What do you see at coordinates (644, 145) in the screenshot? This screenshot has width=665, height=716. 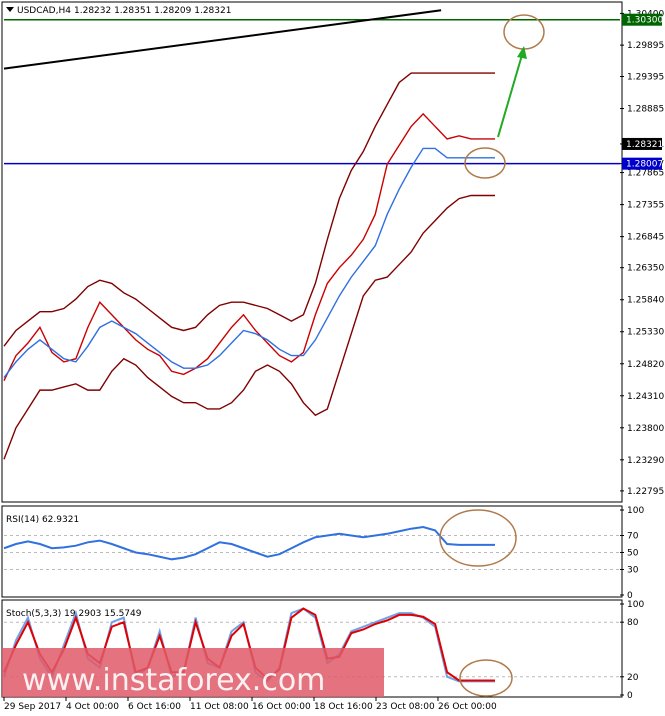 I see `price-tag-label: 1.28321` at bounding box center [644, 145].